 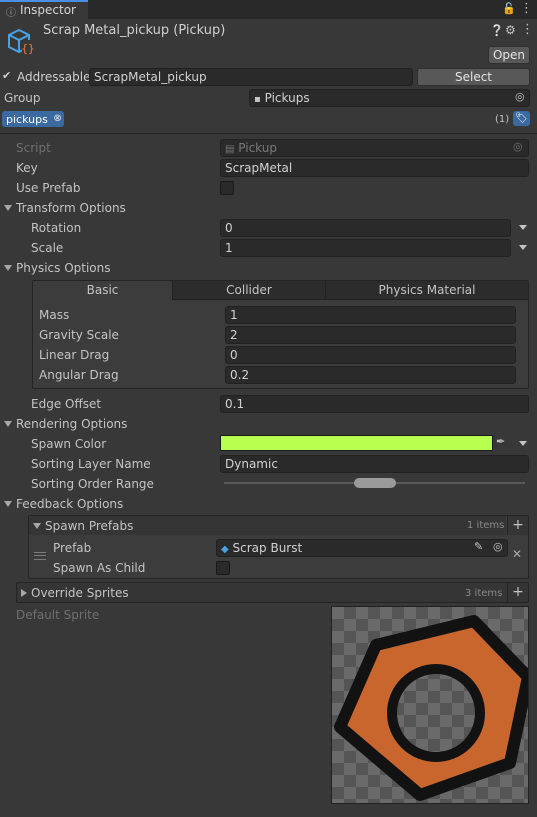 What do you see at coordinates (523, 247) in the screenshot?
I see `scale-dropdown-icon` at bounding box center [523, 247].